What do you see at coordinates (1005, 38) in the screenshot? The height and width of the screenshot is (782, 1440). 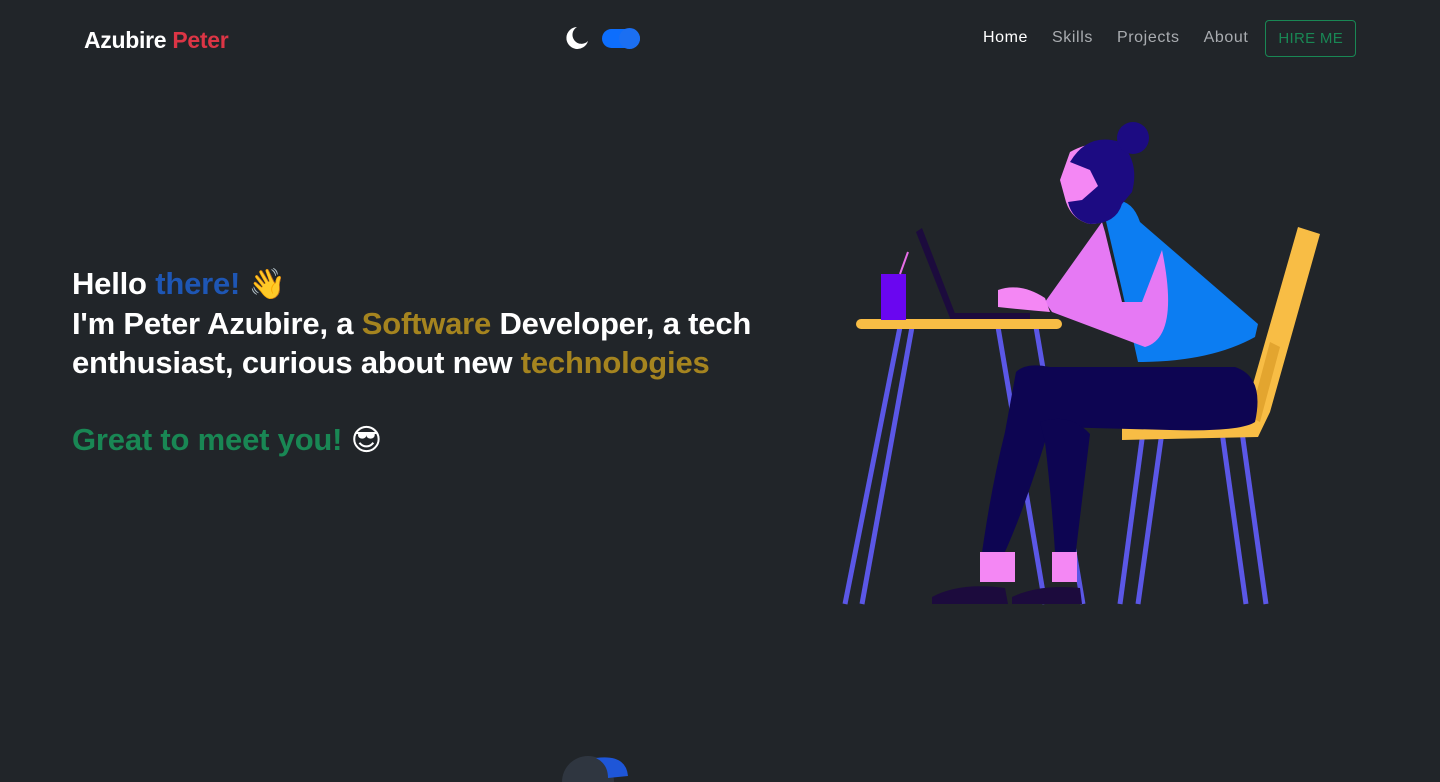 I see `nav-home: Home` at bounding box center [1005, 38].